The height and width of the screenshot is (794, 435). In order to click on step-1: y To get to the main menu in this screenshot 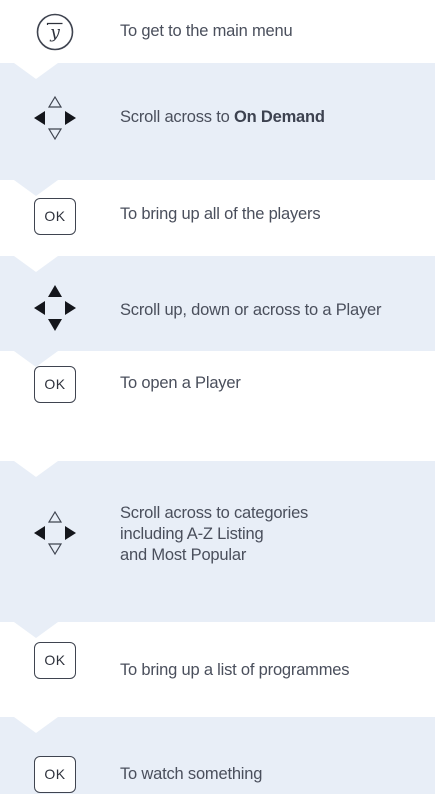, I will do `click(217, 31)`.